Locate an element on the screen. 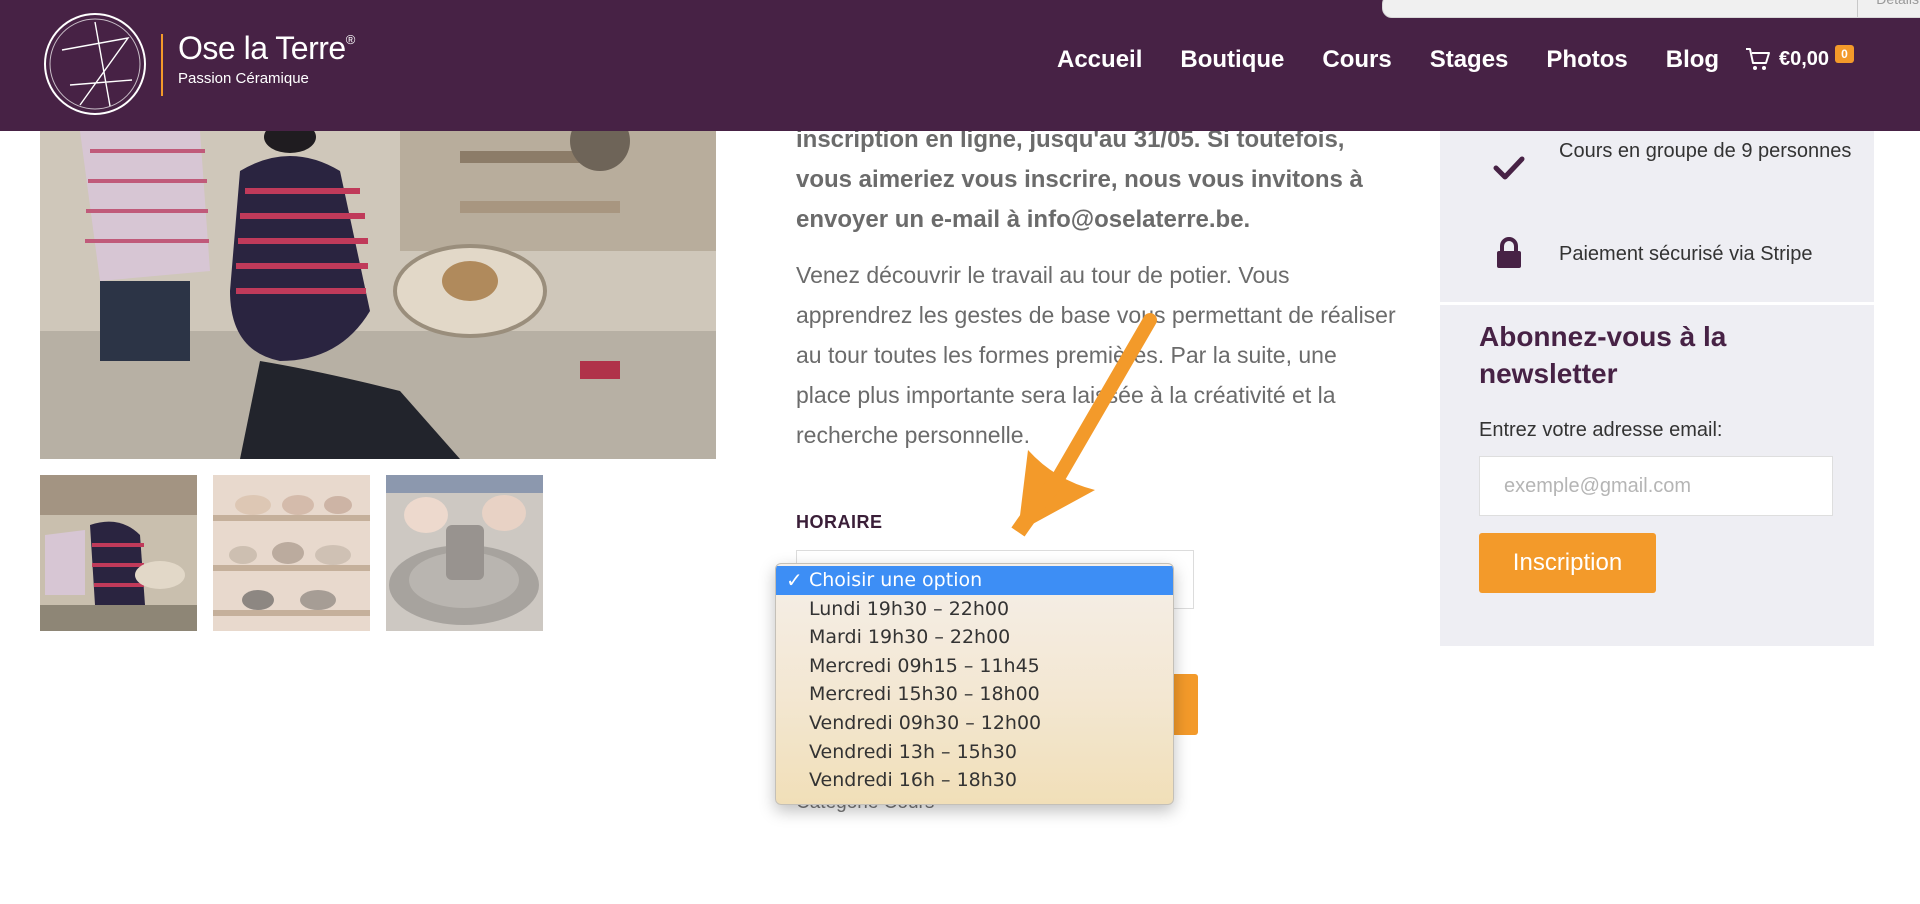  lock-icon is located at coordinates (1509, 252).